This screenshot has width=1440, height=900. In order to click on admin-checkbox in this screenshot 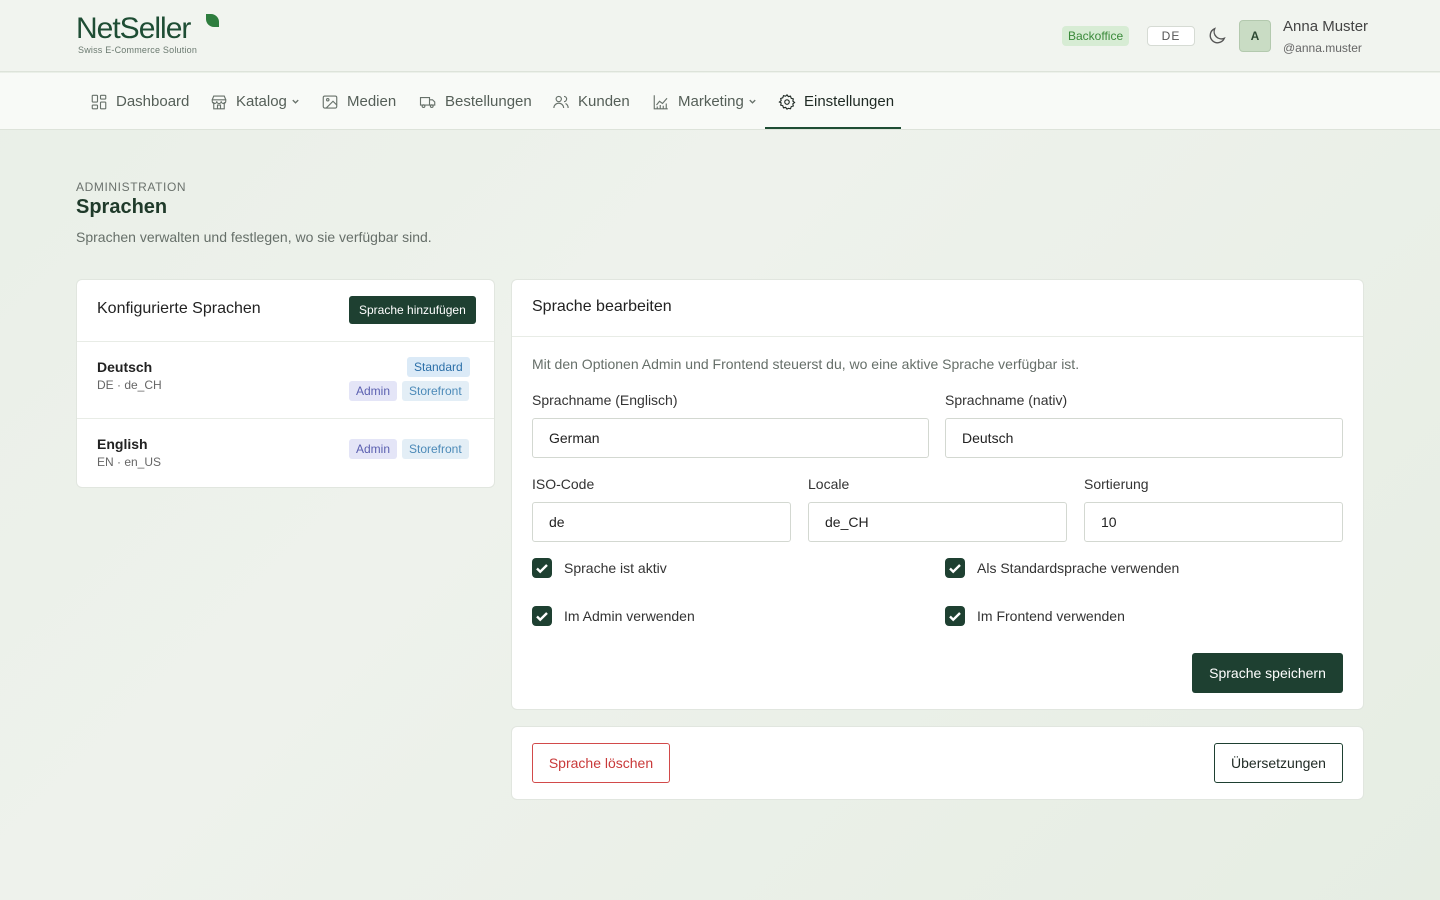, I will do `click(542, 616)`.